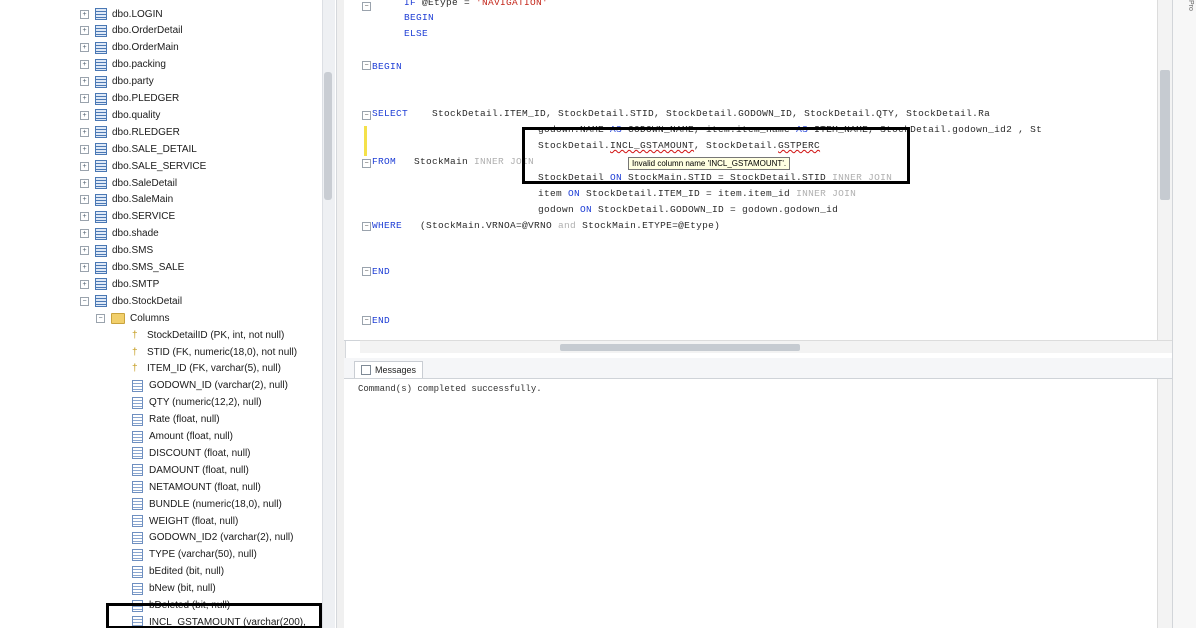 This screenshot has width=1196, height=628. Describe the element at coordinates (352, 170) in the screenshot. I see `editor-gutter` at that location.